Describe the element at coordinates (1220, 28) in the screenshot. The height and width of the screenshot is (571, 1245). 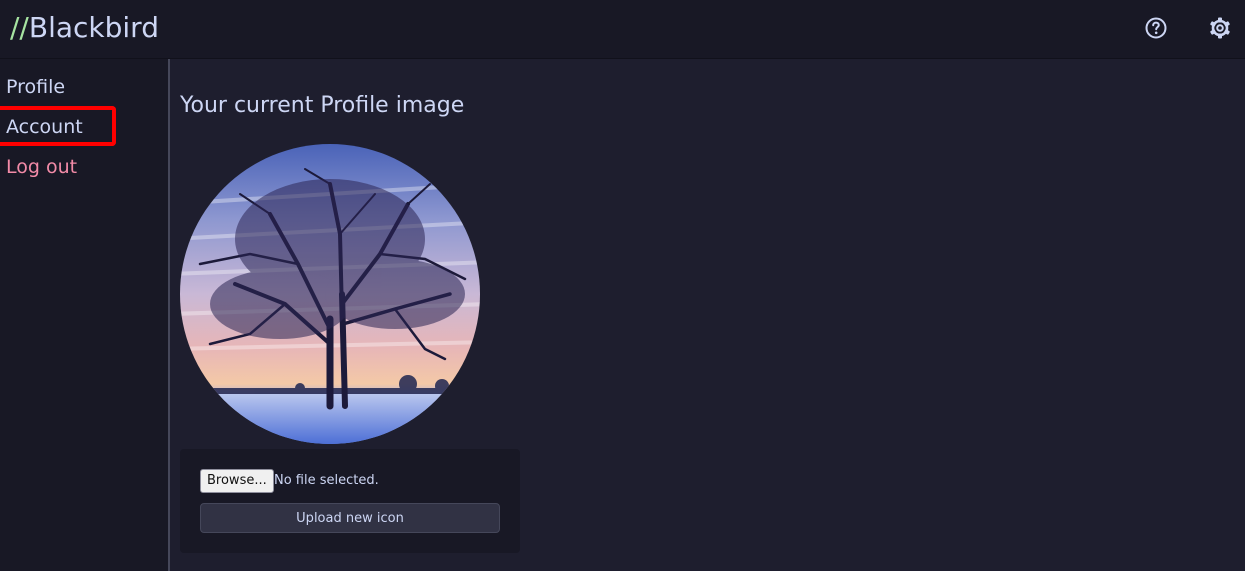
I see `gear-icon` at that location.